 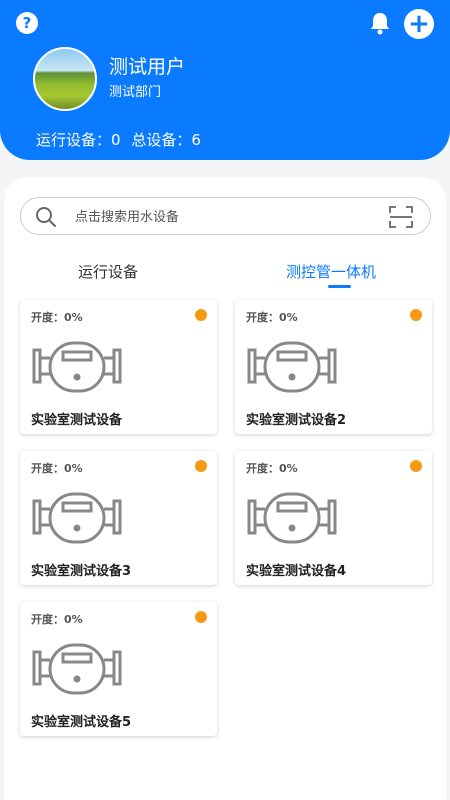 I want to click on total-devices-count: 总设备：6, so click(x=166, y=140).